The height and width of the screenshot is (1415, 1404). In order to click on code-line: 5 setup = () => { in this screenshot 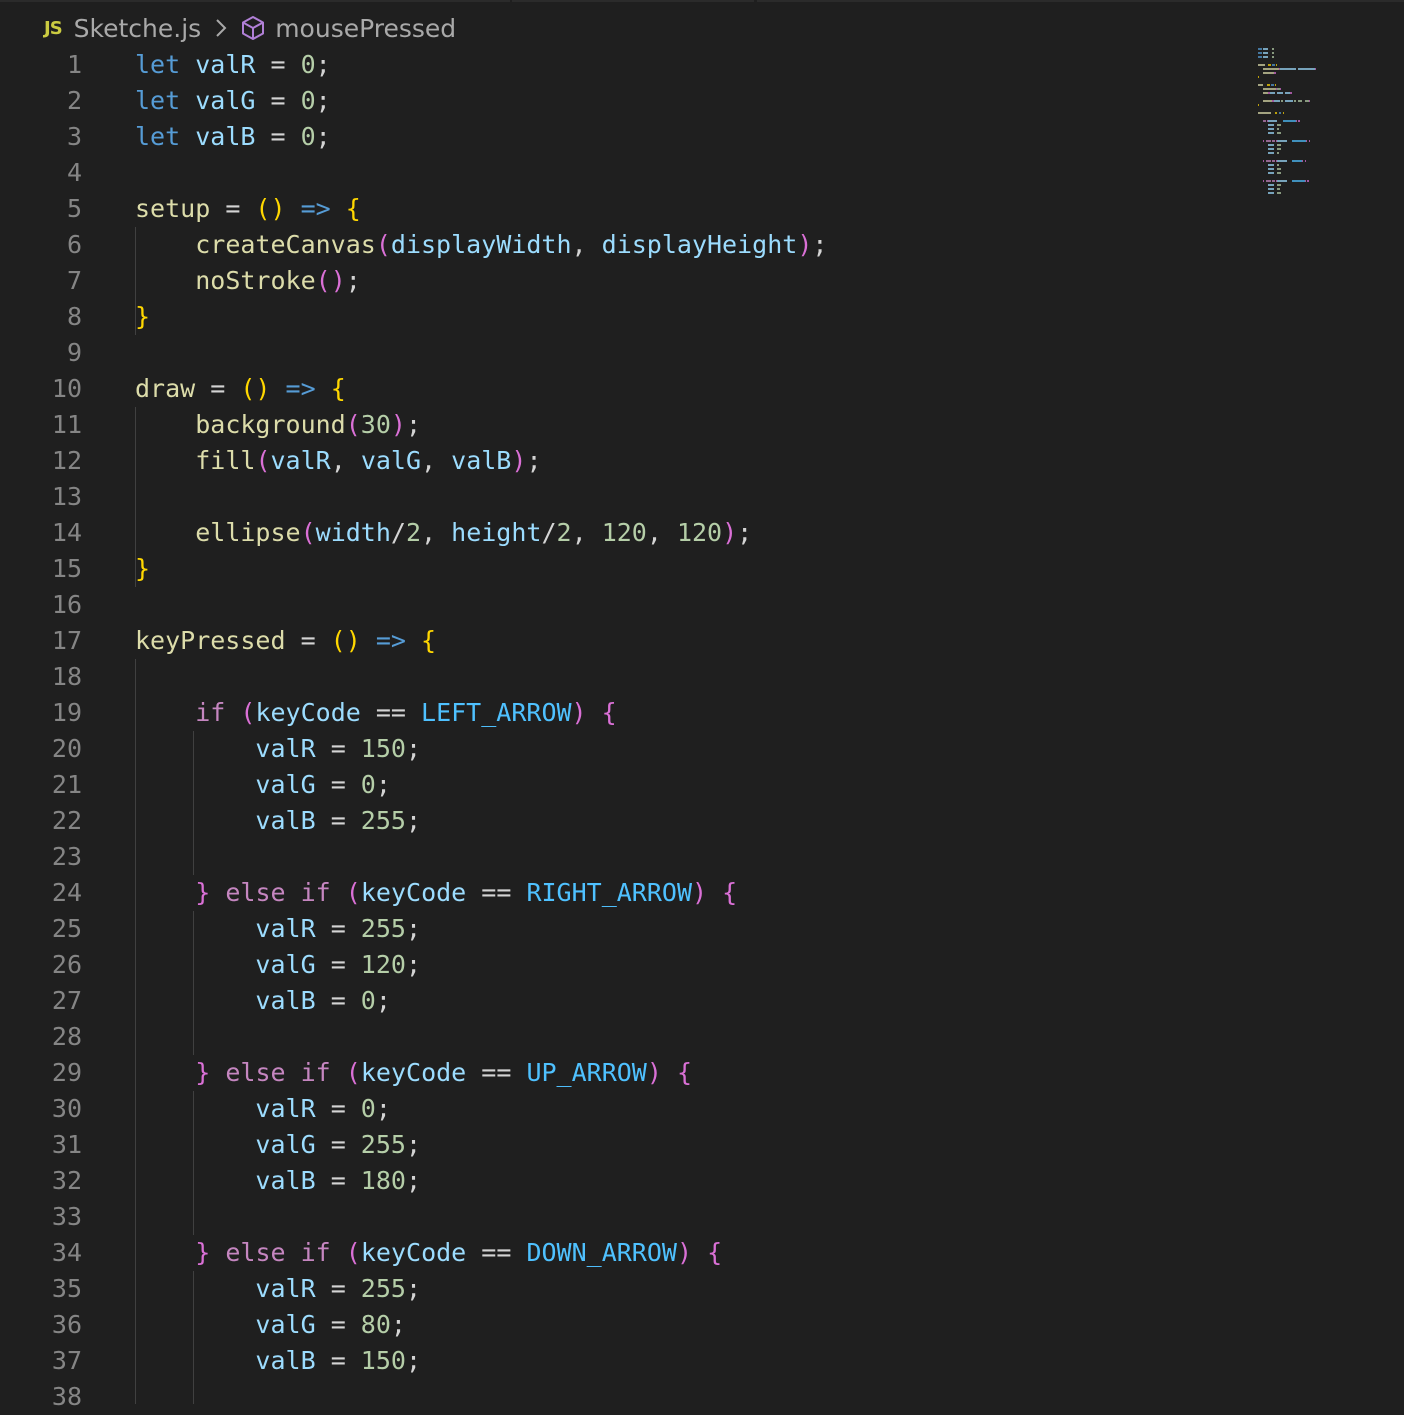, I will do `click(620, 209)`.